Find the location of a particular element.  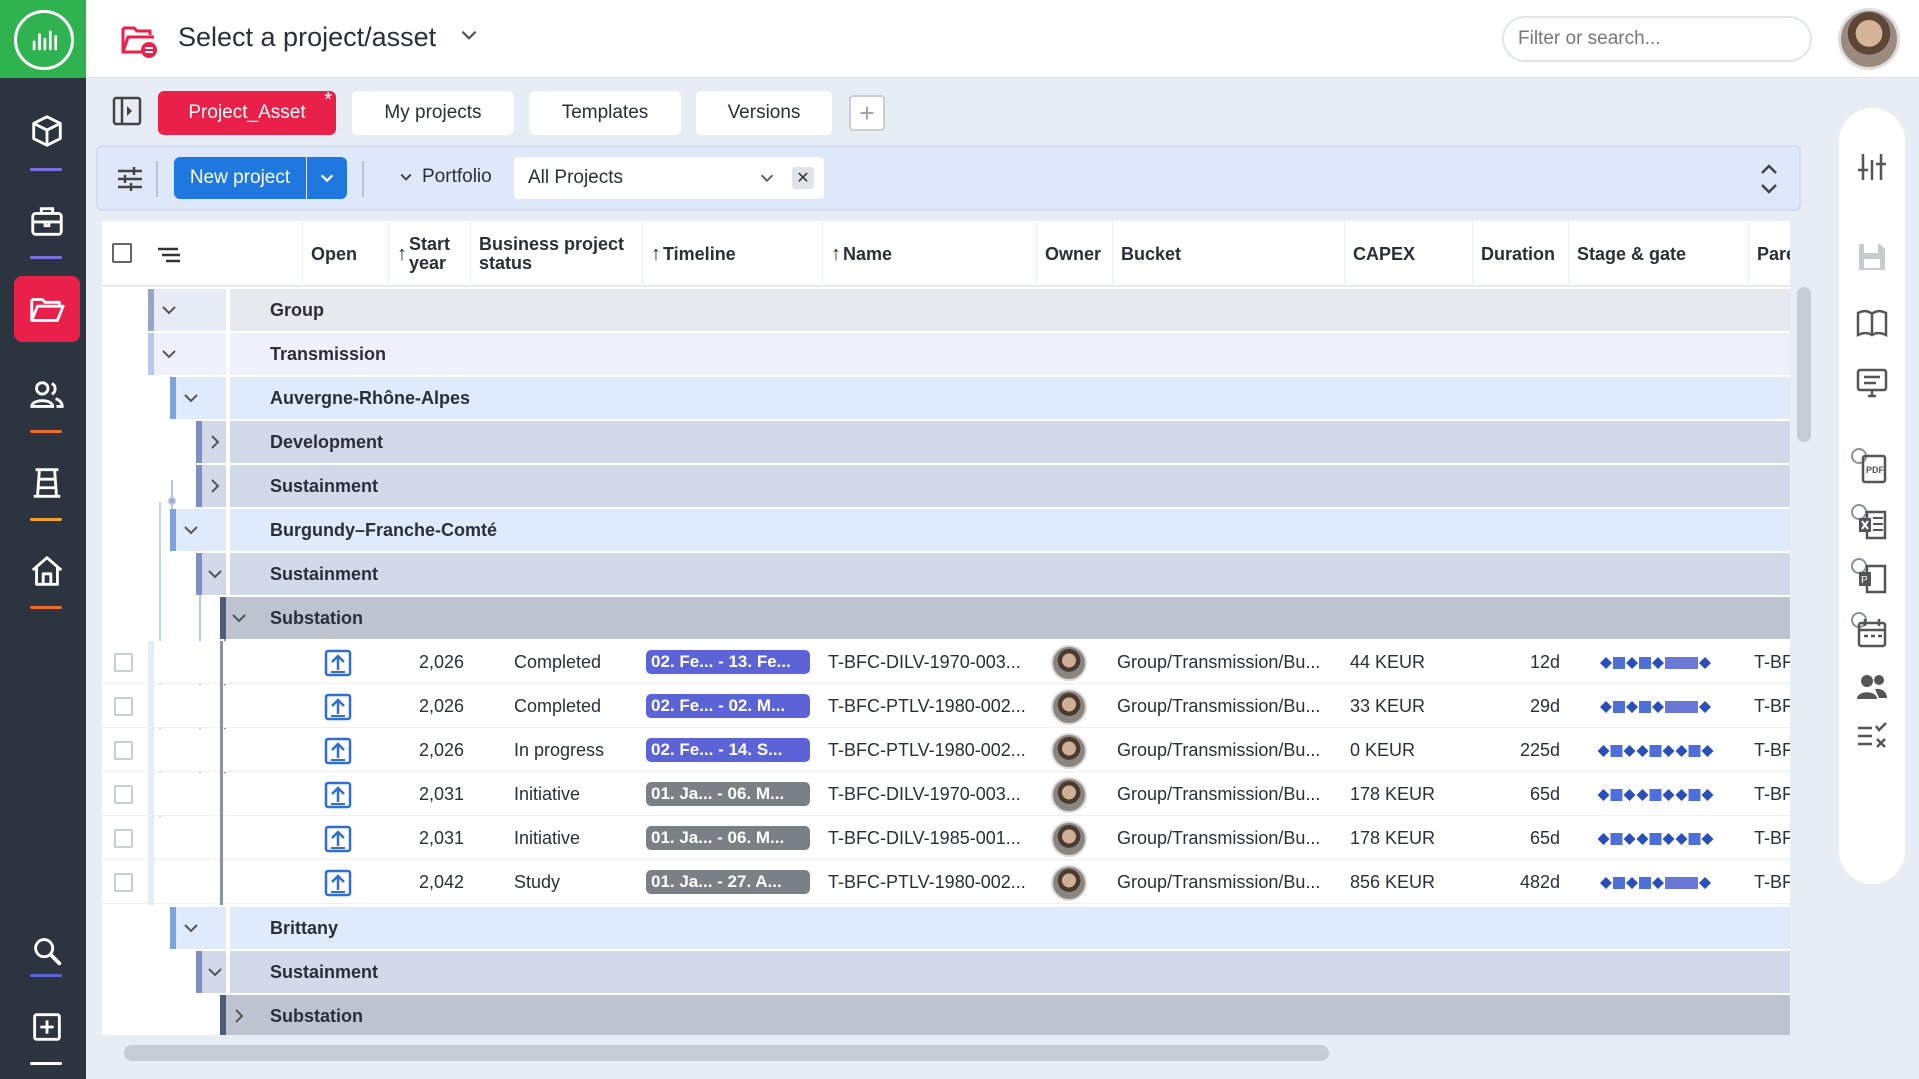

tab-project-asset: Project_Asset * is located at coordinates (247, 112).